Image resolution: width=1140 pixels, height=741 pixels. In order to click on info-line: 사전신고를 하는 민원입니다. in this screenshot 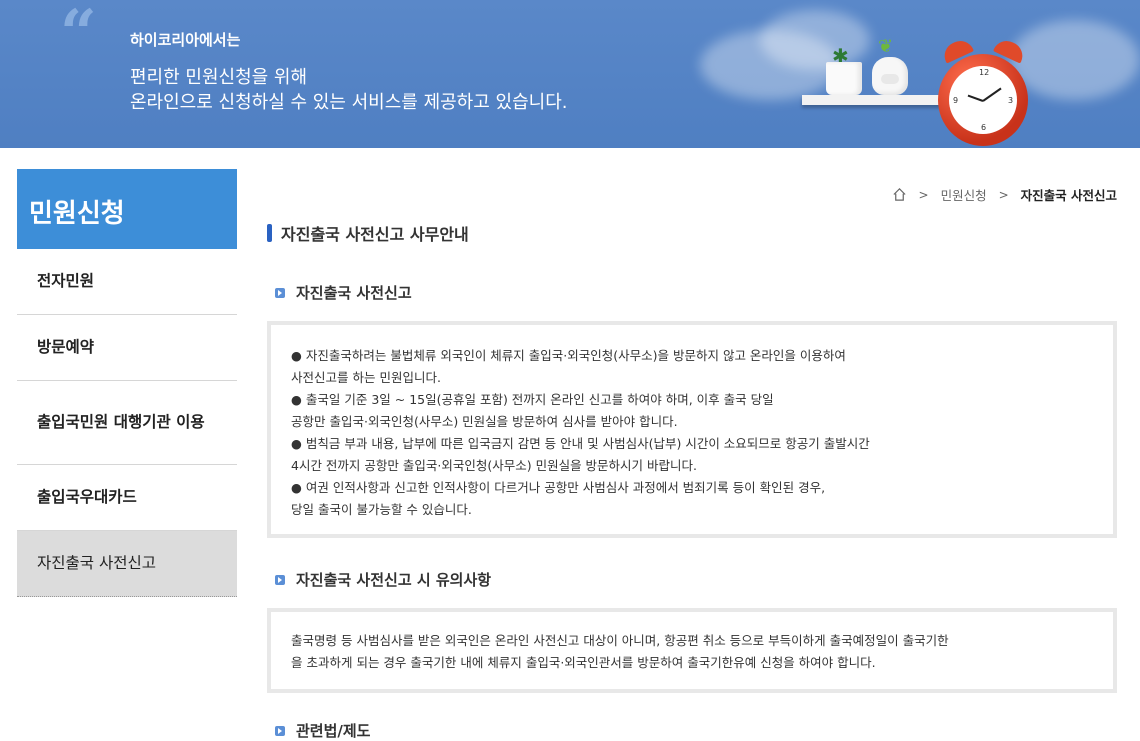, I will do `click(366, 377)`.